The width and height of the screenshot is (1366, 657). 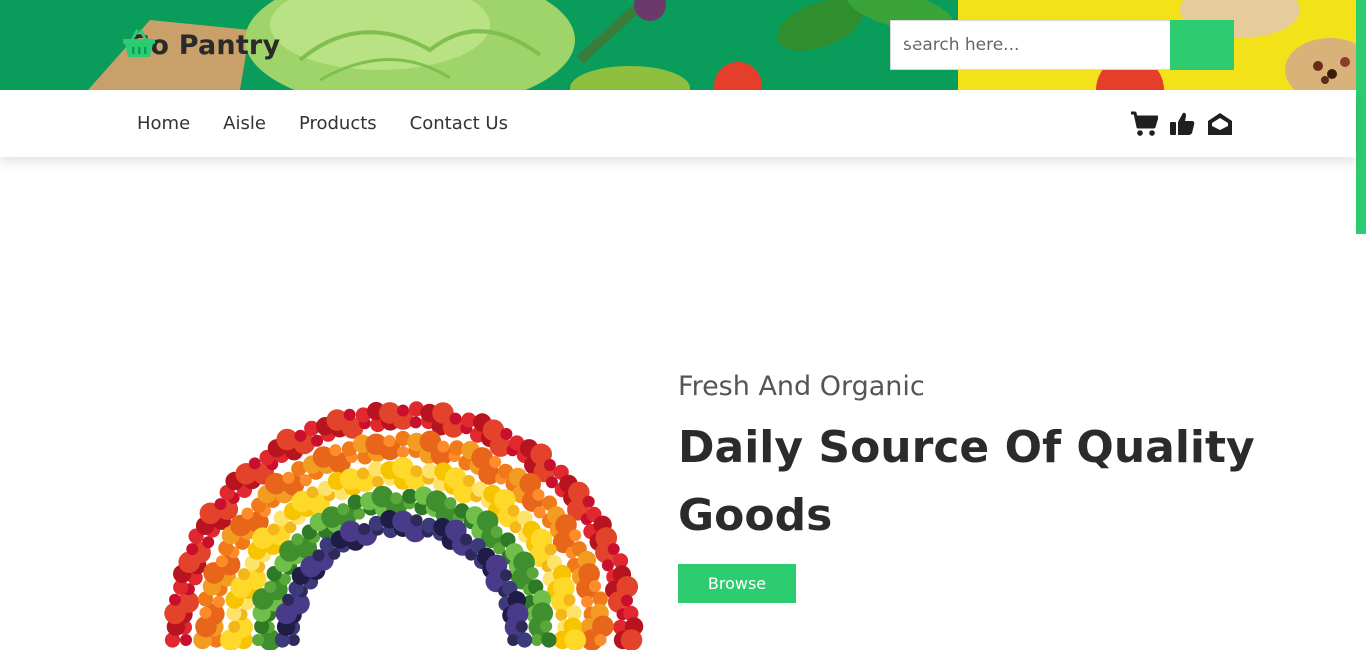 I want to click on nav-icons, so click(x=1182, y=123).